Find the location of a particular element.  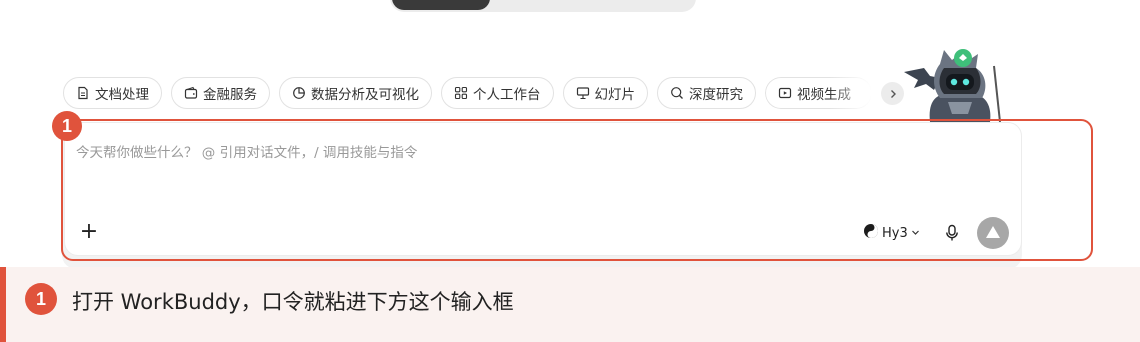

model-selector: Hy3 is located at coordinates (891, 233).